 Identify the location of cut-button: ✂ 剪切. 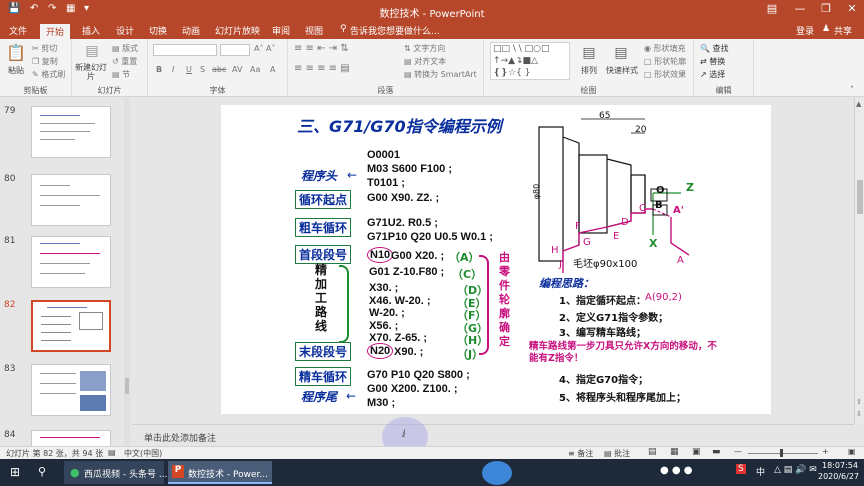
(44, 48).